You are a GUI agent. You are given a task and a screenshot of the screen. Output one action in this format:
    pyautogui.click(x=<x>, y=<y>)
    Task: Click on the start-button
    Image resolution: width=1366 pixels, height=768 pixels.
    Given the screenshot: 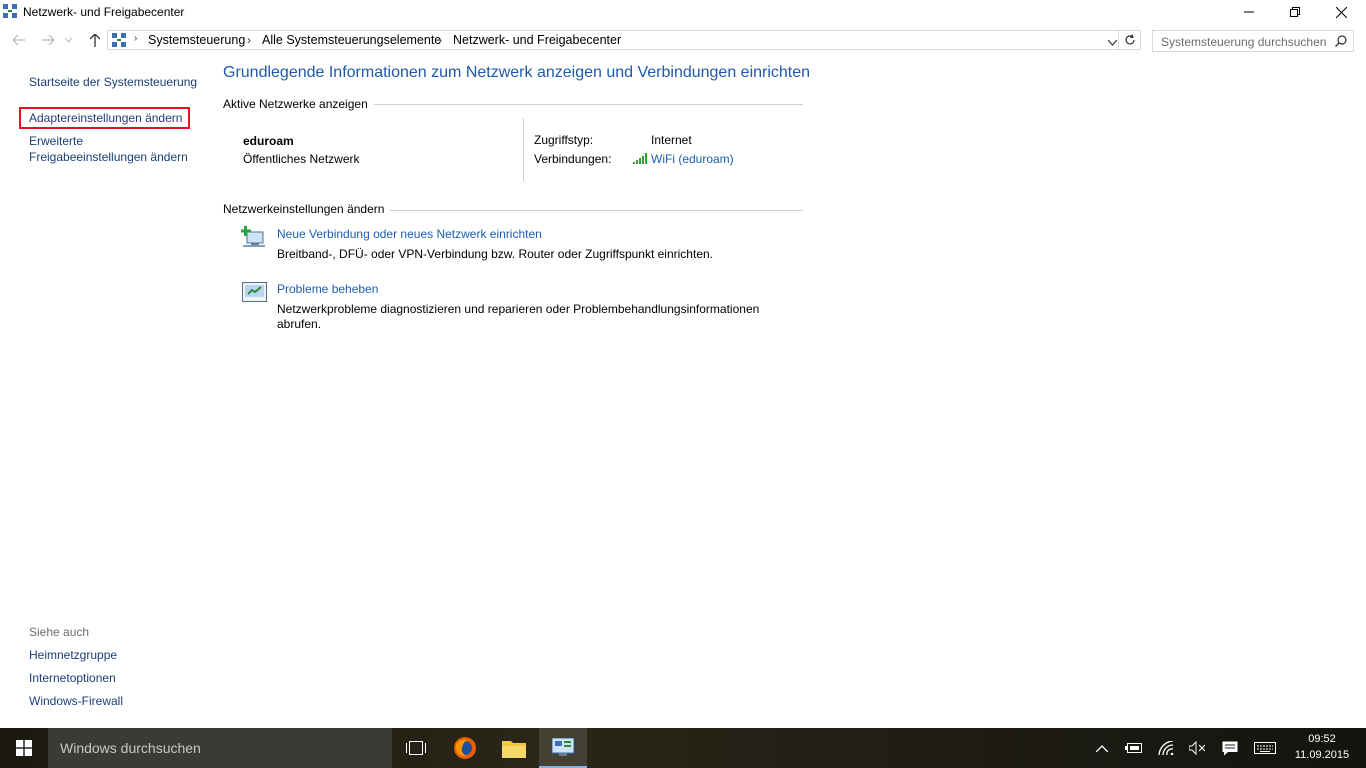 What is the action you would take?
    pyautogui.click(x=24, y=748)
    